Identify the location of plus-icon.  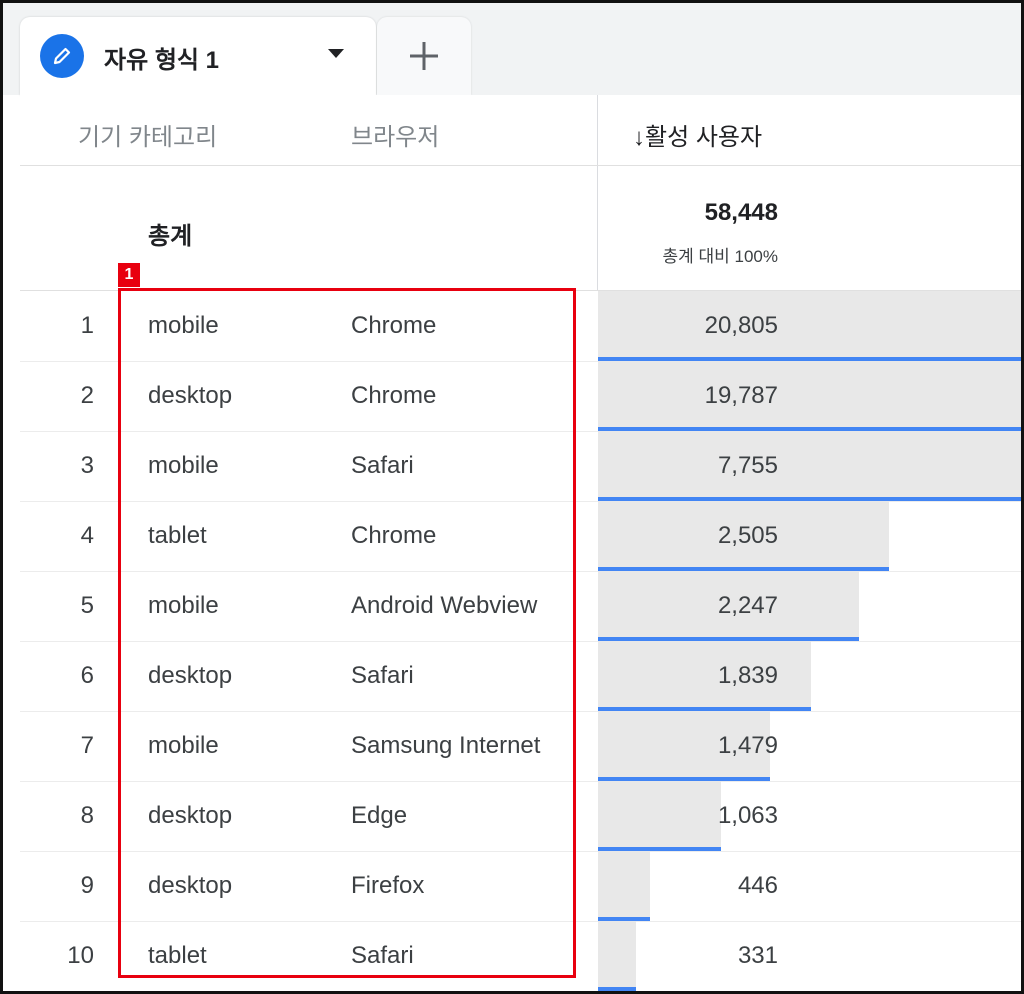
(424, 56).